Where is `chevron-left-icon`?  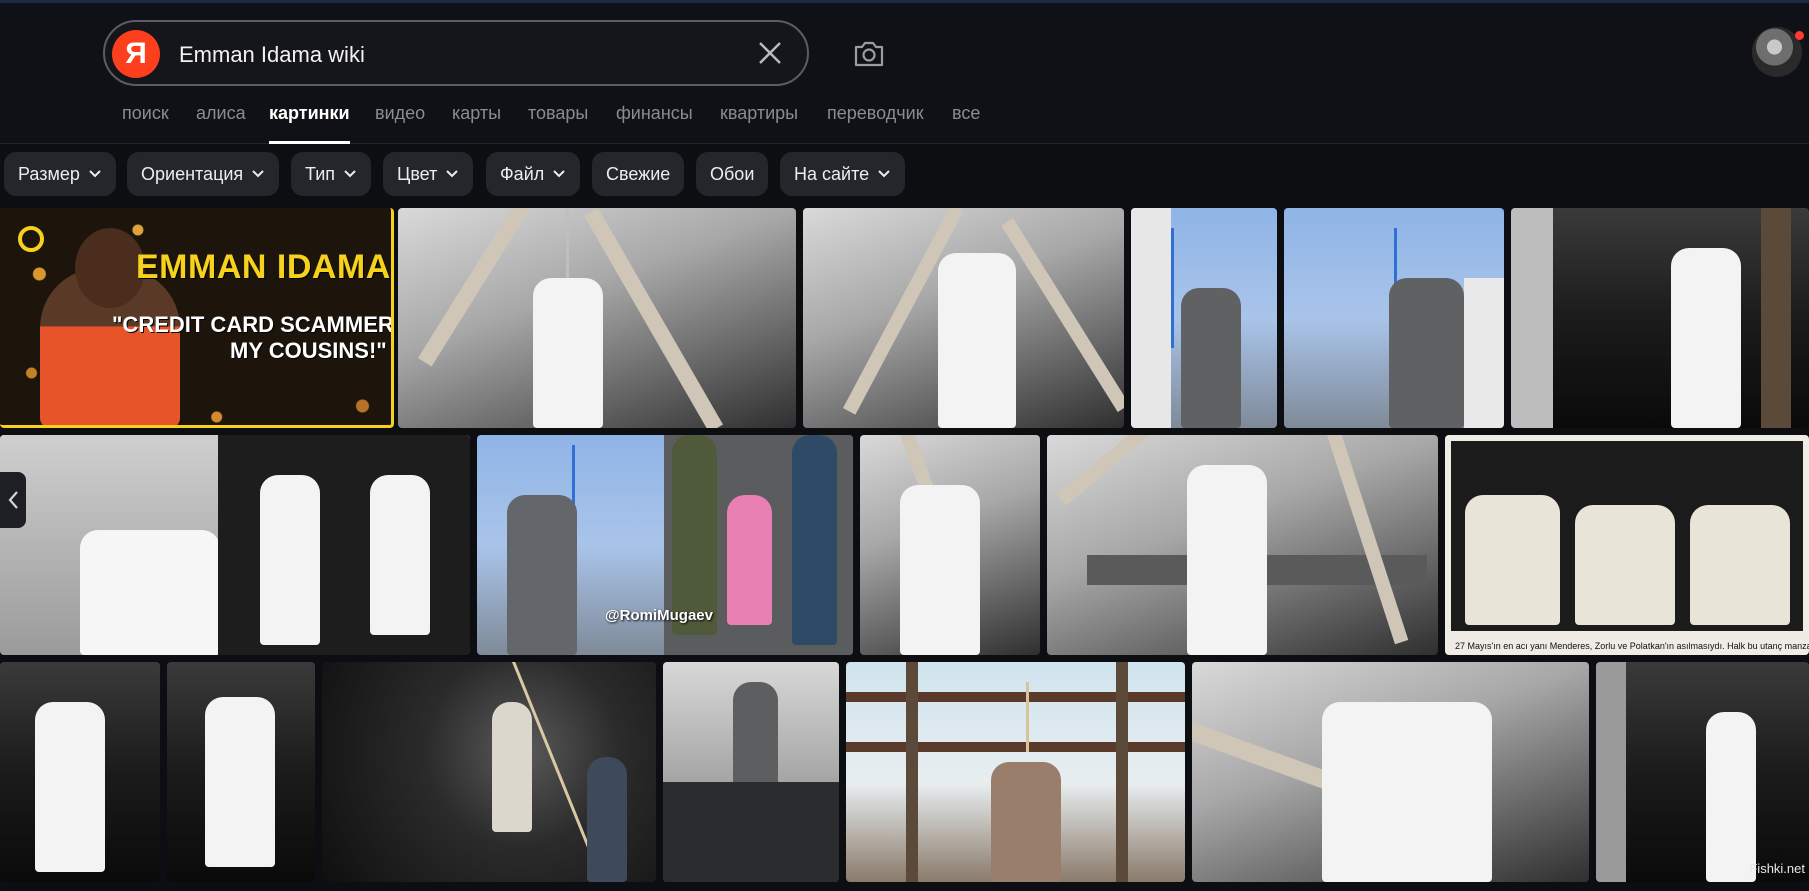 chevron-left-icon is located at coordinates (13, 500).